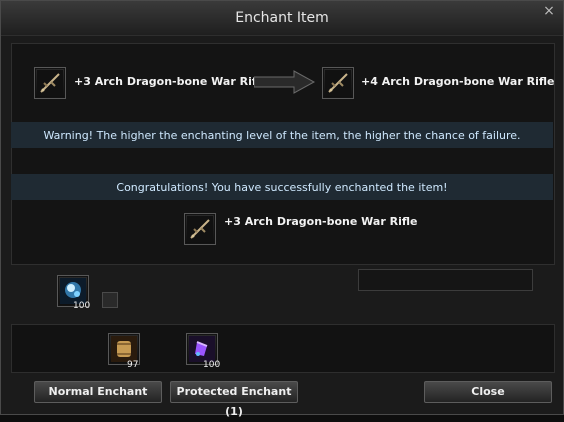 This screenshot has height=422, width=564. What do you see at coordinates (283, 348) in the screenshot?
I see `consumables-panel` at bounding box center [283, 348].